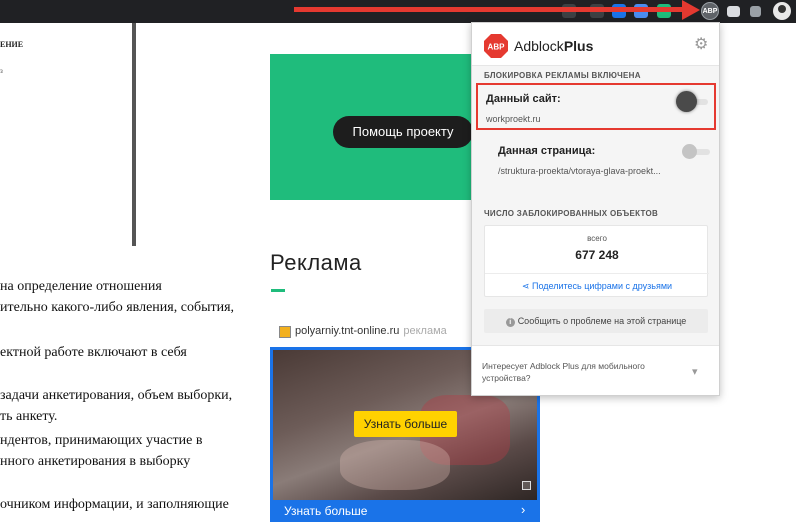  What do you see at coordinates (702, 45) in the screenshot?
I see `gear-icon: ⚙` at bounding box center [702, 45].